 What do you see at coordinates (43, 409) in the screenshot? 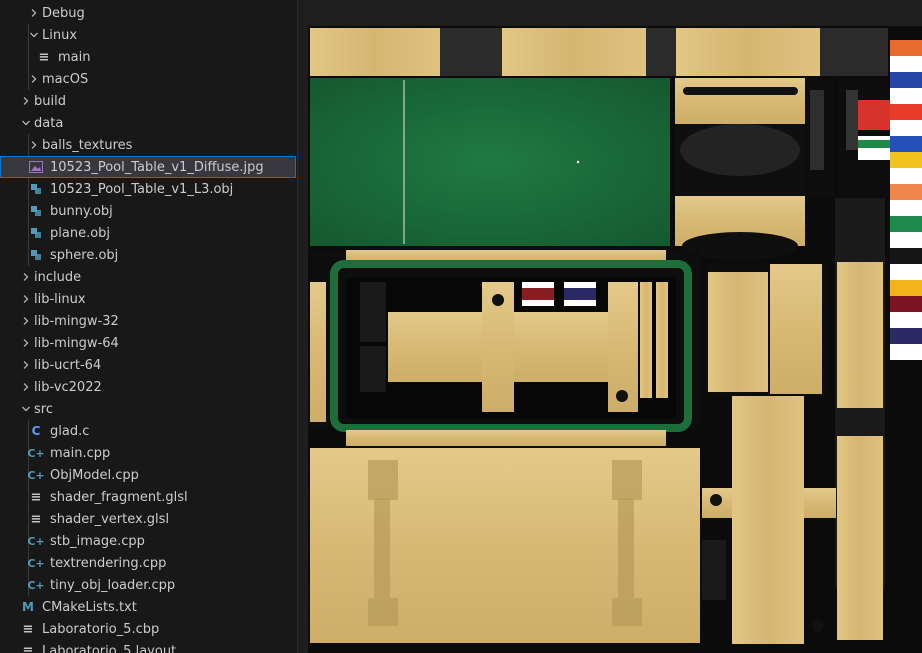
I see `item-label: src` at bounding box center [43, 409].